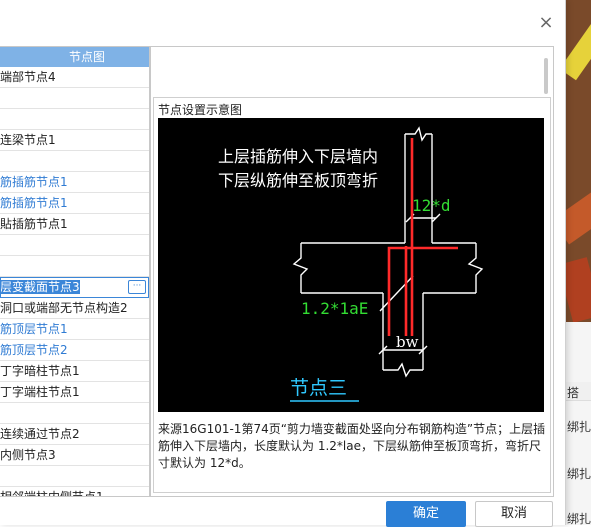  I want to click on list-item-label: 丁字端柱节点1, so click(40, 392).